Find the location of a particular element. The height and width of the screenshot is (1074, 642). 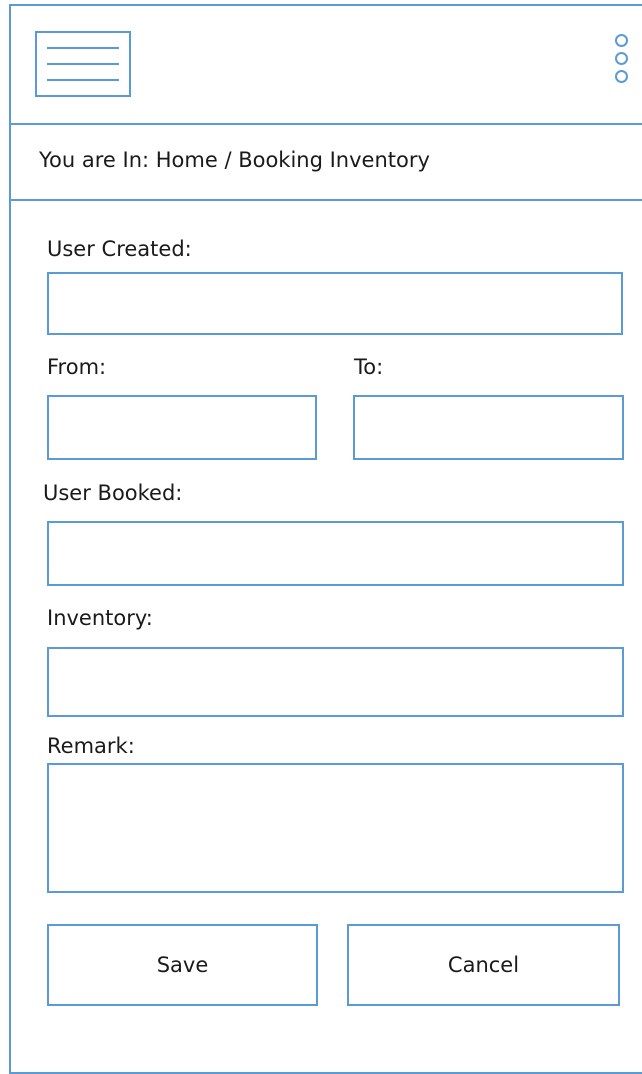

remark-textarea is located at coordinates (335, 828).